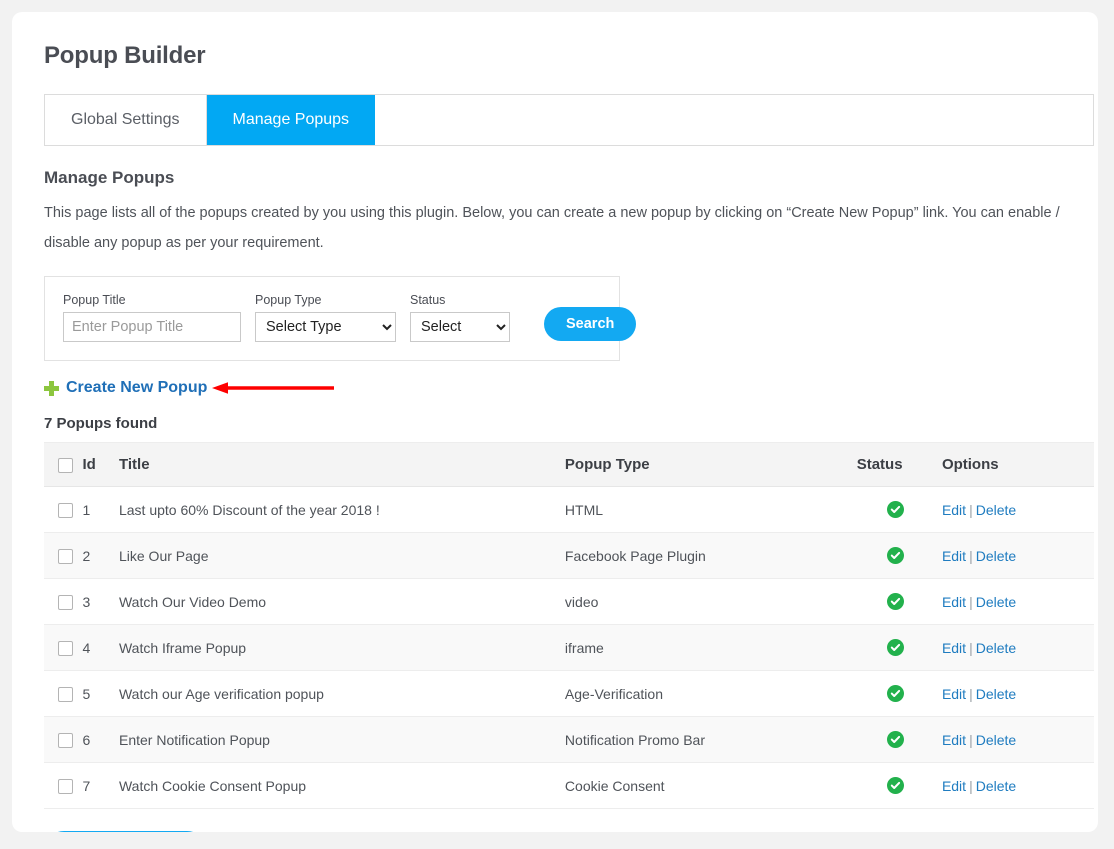 The height and width of the screenshot is (849, 1114). What do you see at coordinates (706, 693) in the screenshot?
I see `row-popup-type: Age-Verification` at bounding box center [706, 693].